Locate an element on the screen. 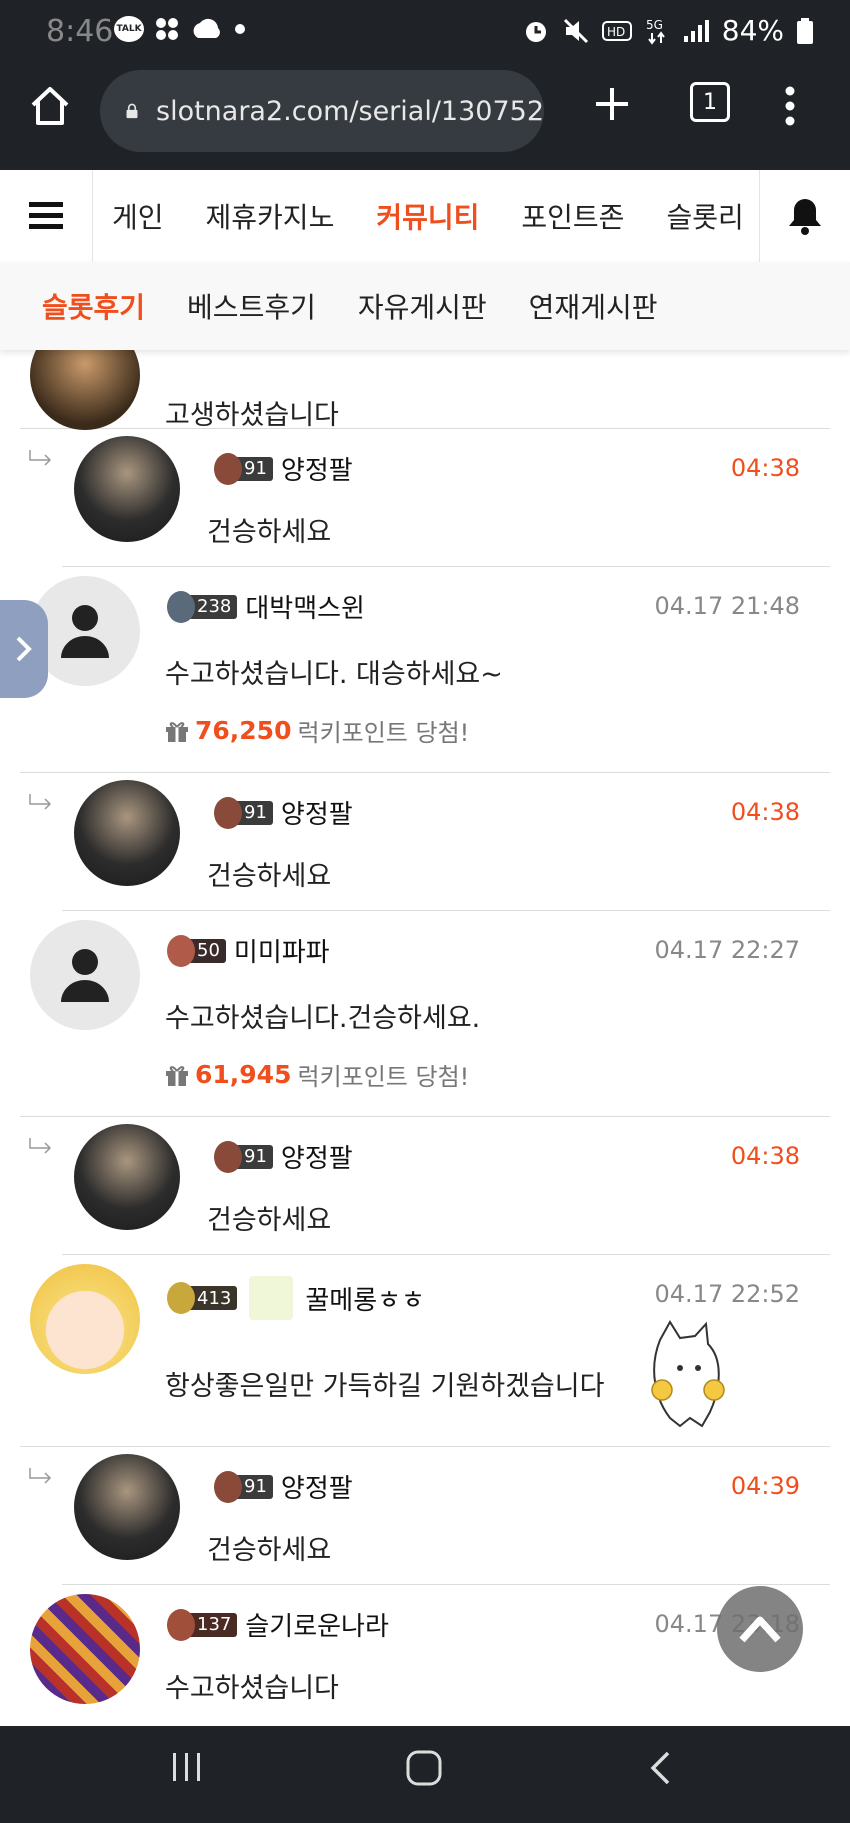 The height and width of the screenshot is (1823, 850). nav-item-slot: 슬롯리 is located at coordinates (704, 216).